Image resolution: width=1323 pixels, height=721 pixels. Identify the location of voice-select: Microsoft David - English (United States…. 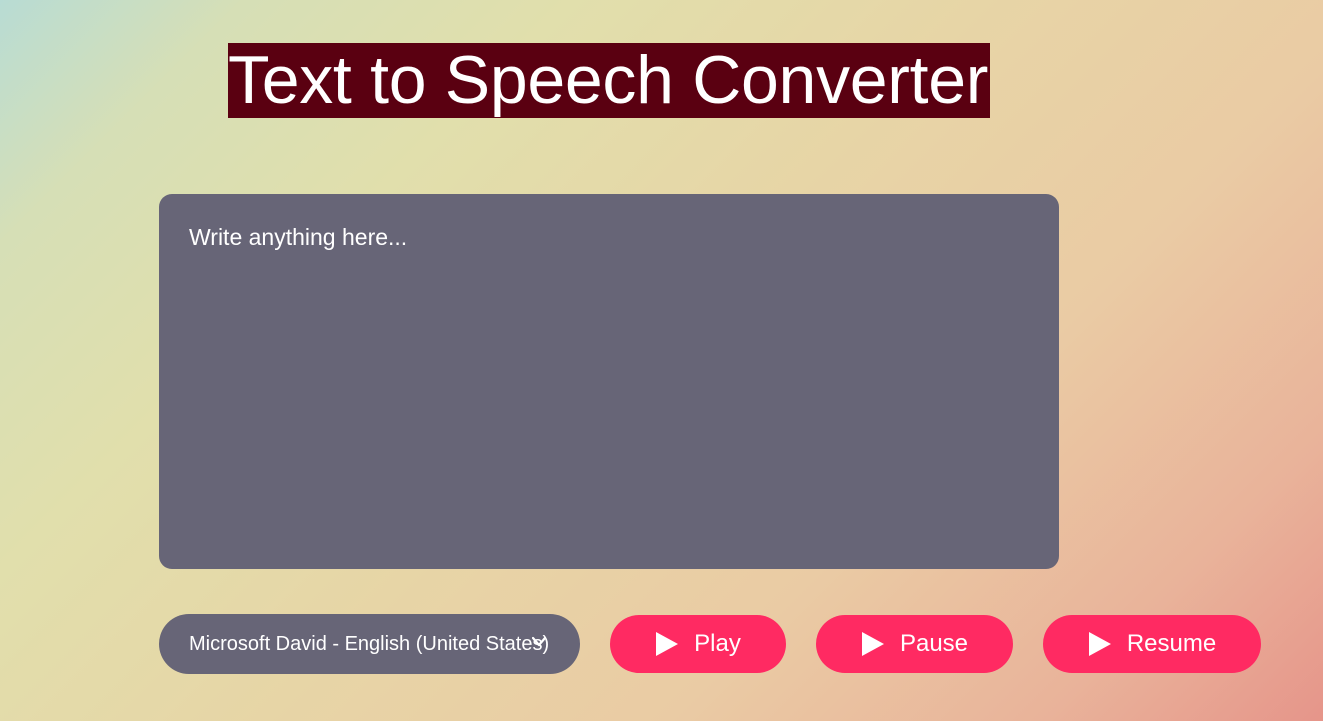
(369, 644).